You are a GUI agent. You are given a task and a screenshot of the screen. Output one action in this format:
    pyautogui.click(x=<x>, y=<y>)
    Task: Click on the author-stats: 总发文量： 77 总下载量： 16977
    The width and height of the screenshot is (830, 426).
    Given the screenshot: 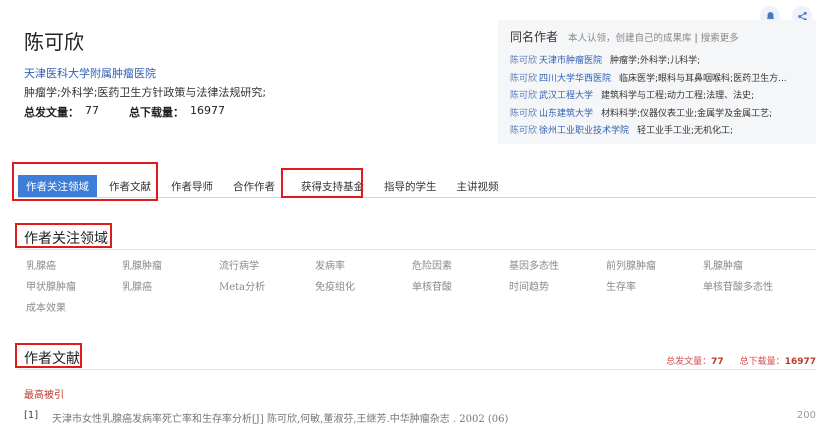 What is the action you would take?
    pyautogui.click(x=124, y=112)
    